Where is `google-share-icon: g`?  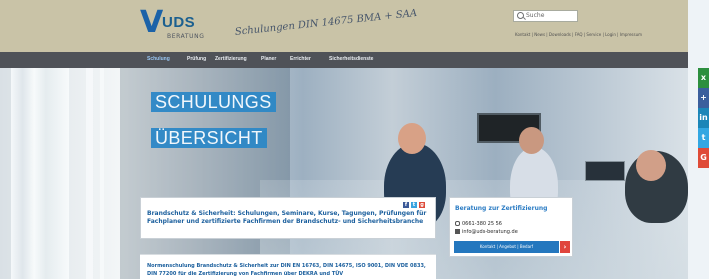
google-share-icon: g is located at coordinates (422, 205).